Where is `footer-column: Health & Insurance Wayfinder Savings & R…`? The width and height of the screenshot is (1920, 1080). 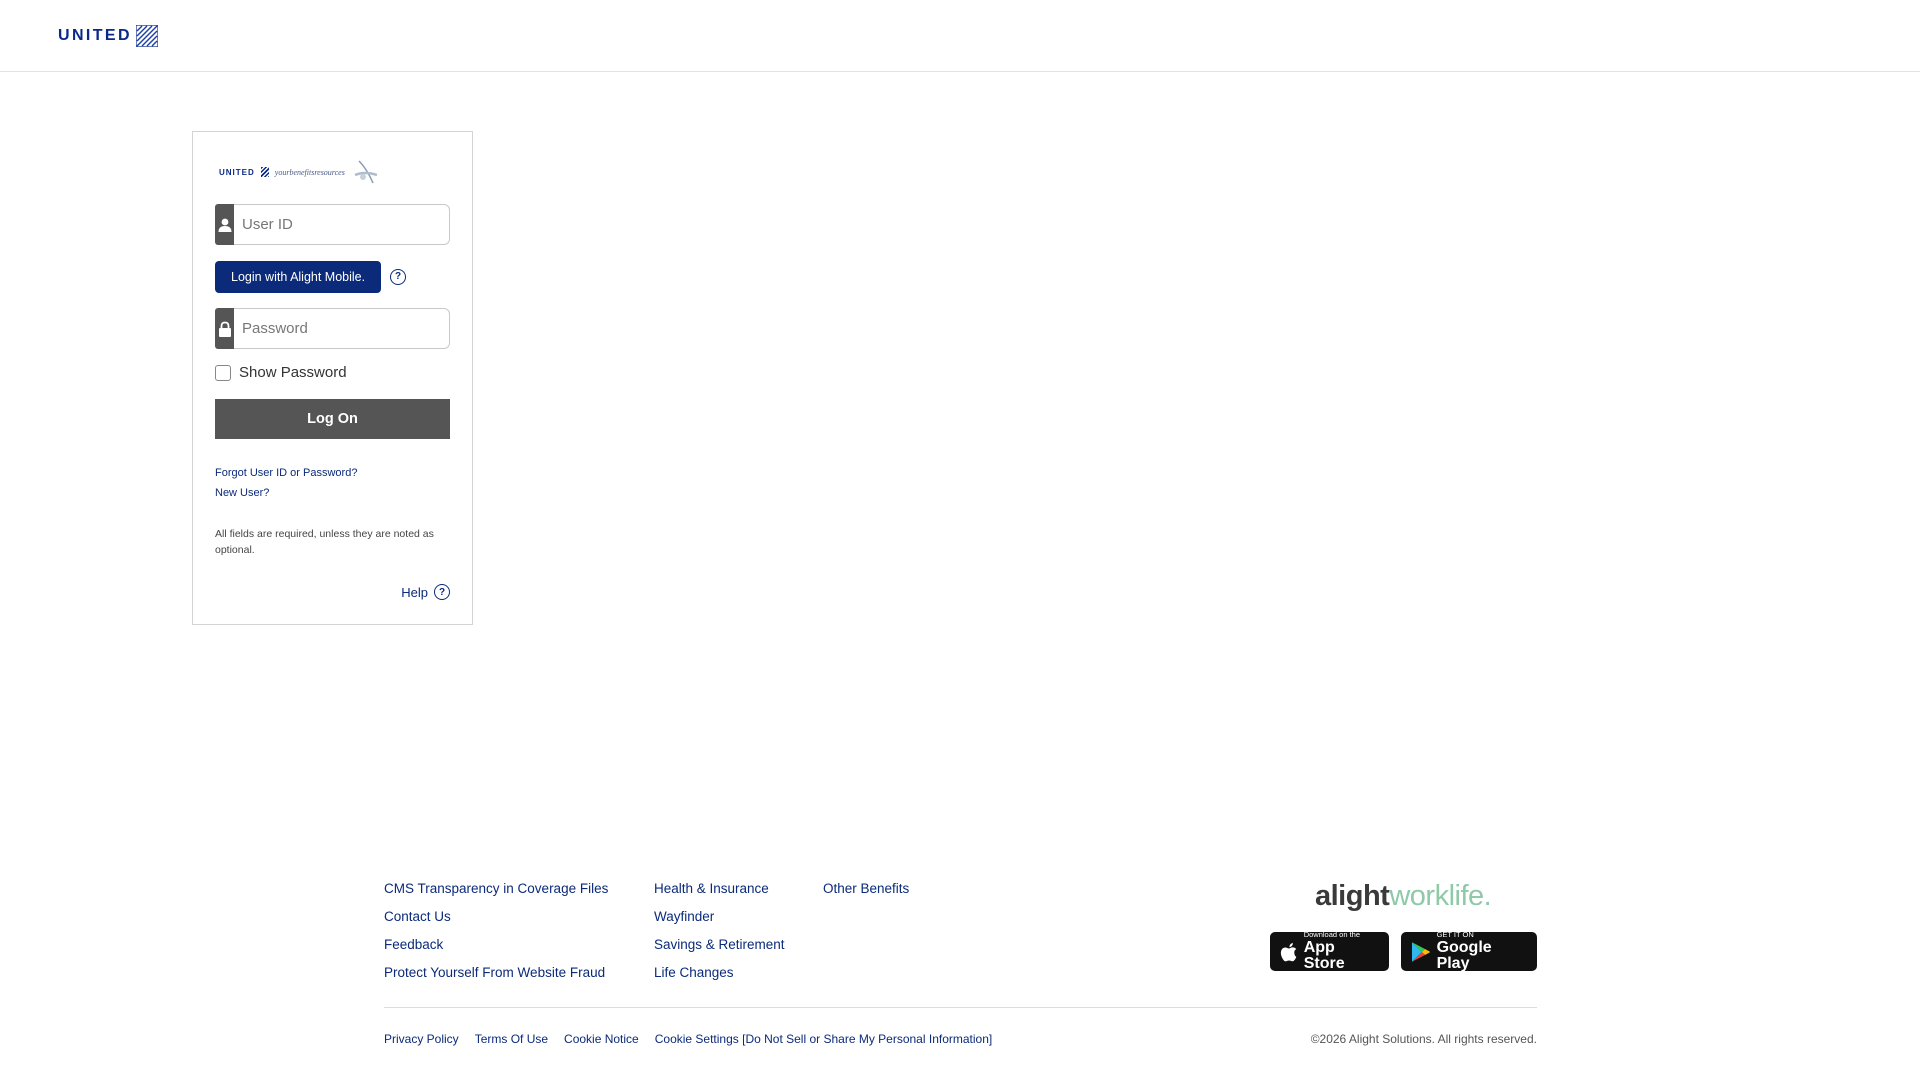
footer-column: Health & Insurance Wayfinder Savings & R… is located at coordinates (738, 935).